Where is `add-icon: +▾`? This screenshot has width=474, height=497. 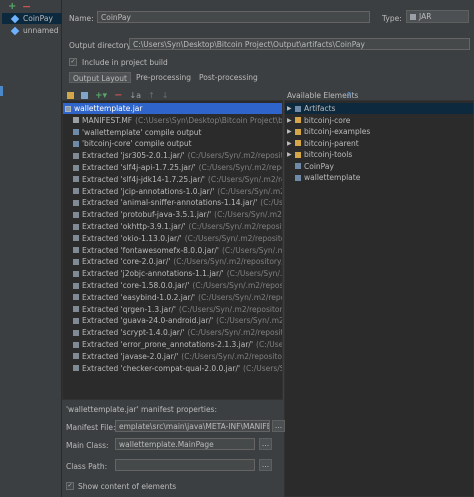 add-icon: +▾ is located at coordinates (101, 96).